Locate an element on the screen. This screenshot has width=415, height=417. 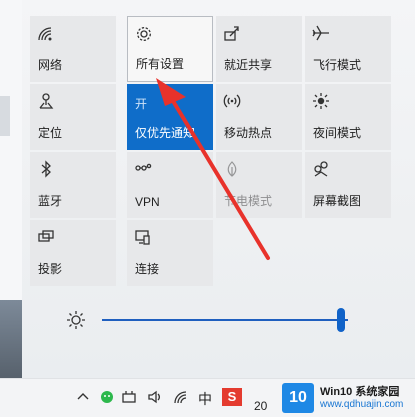
tile-label: 蓝牙 is located at coordinates (50, 201).